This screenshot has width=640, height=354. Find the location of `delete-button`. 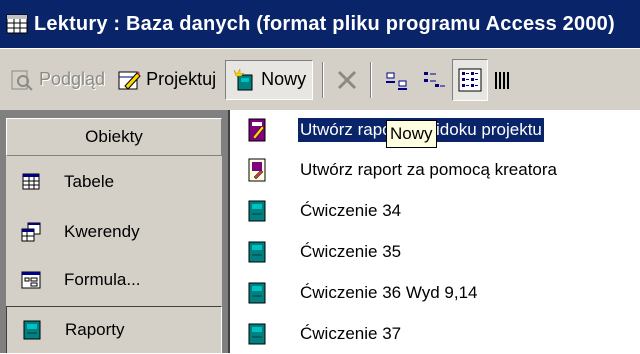

delete-button is located at coordinates (347, 80).